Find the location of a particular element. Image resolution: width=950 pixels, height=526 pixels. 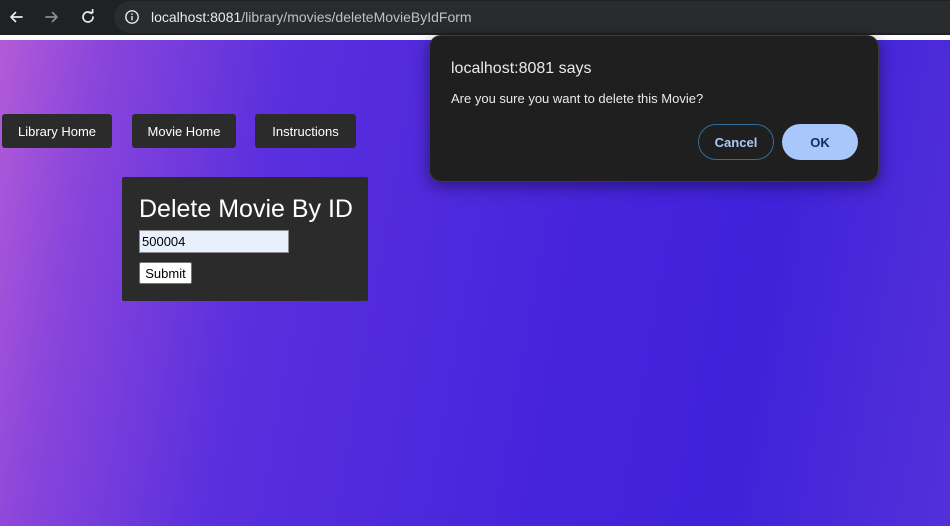

submit-button: Submit is located at coordinates (165, 273).